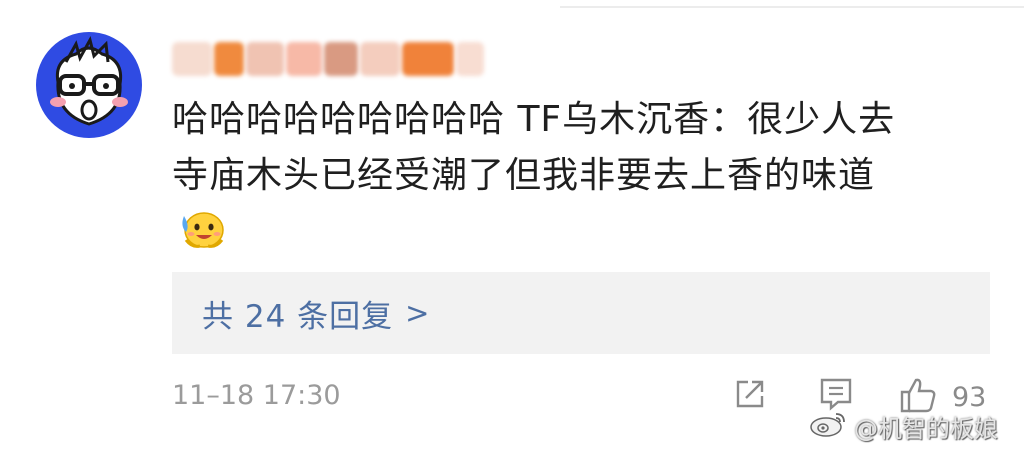  What do you see at coordinates (926, 428) in the screenshot?
I see `watermark-text: @机智的板娘` at bounding box center [926, 428].